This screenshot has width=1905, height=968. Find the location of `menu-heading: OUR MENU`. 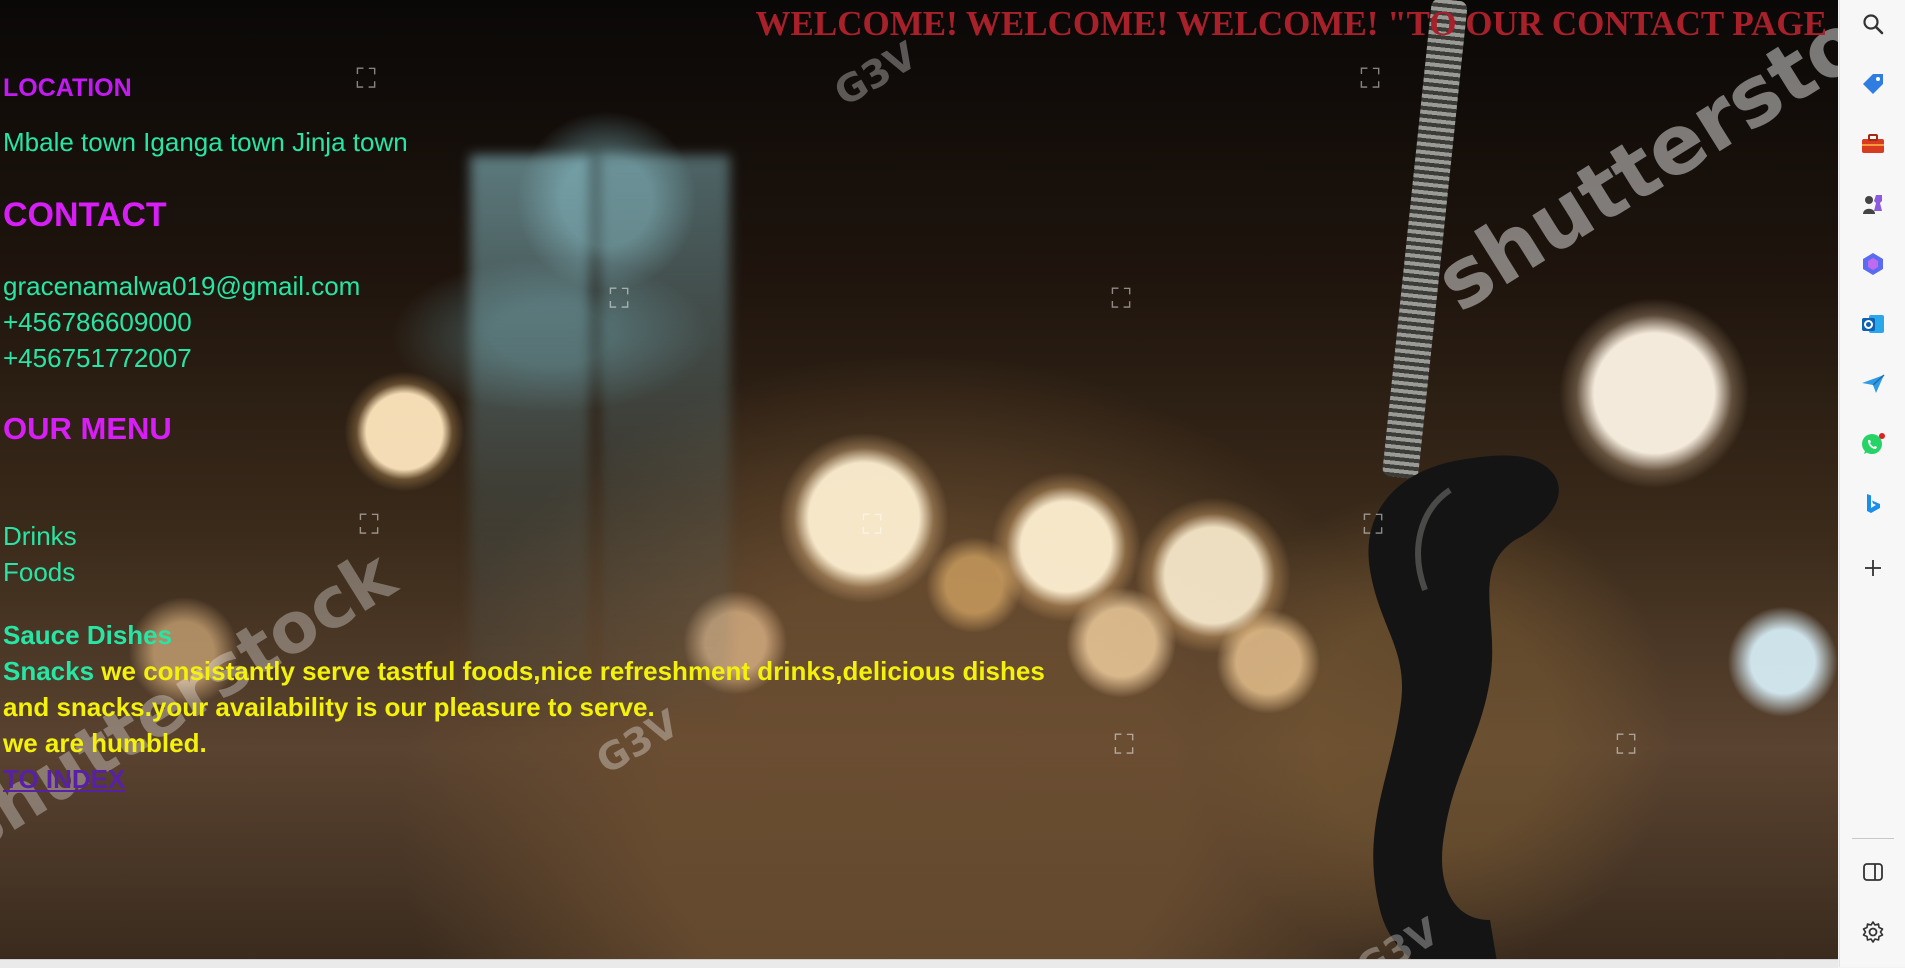

menu-heading: OUR MENU is located at coordinates (87, 428).